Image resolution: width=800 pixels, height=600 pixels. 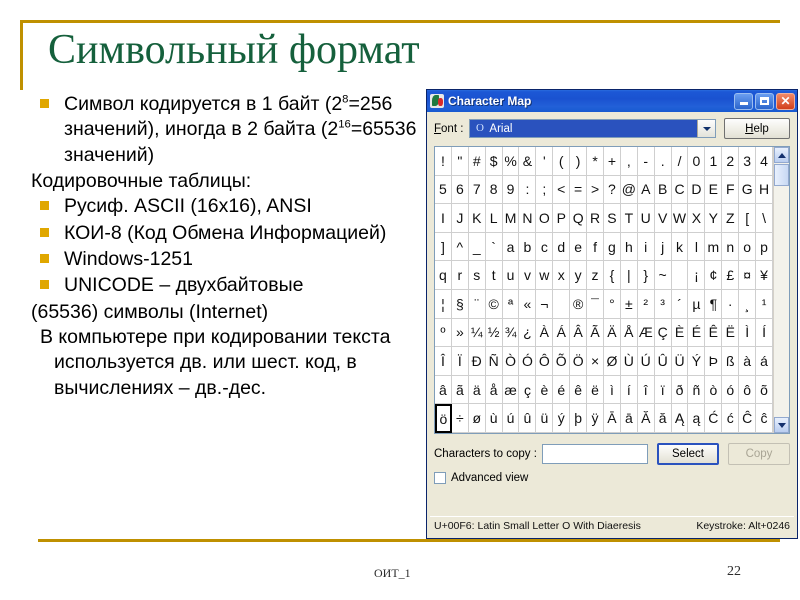 I want to click on character-cell: Ë, so click(x=731, y=333).